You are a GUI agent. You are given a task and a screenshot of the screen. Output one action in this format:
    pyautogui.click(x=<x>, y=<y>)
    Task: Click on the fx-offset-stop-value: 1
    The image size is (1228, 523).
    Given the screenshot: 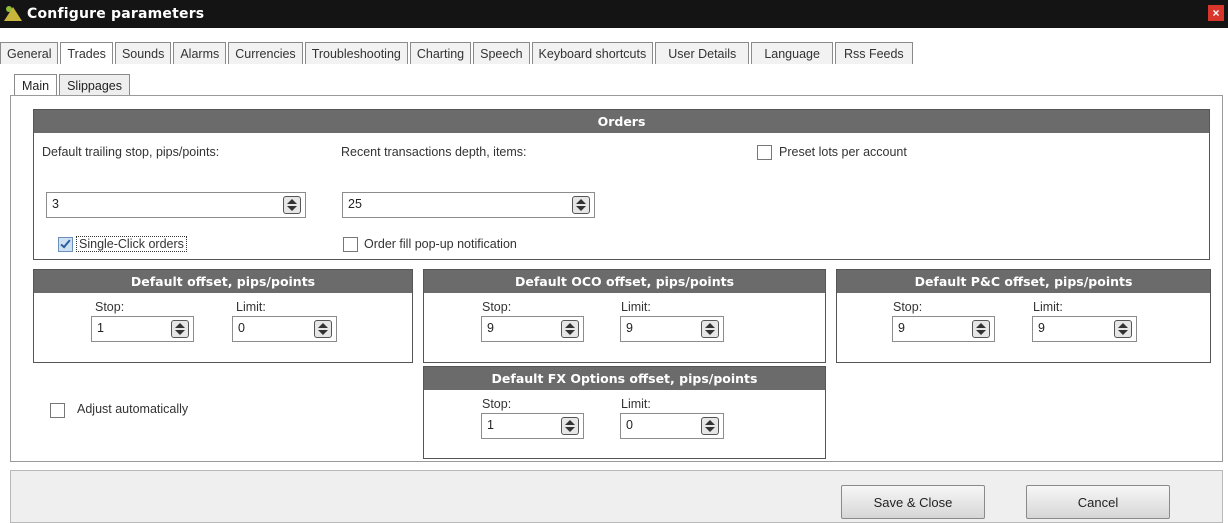 What is the action you would take?
    pyautogui.click(x=490, y=425)
    